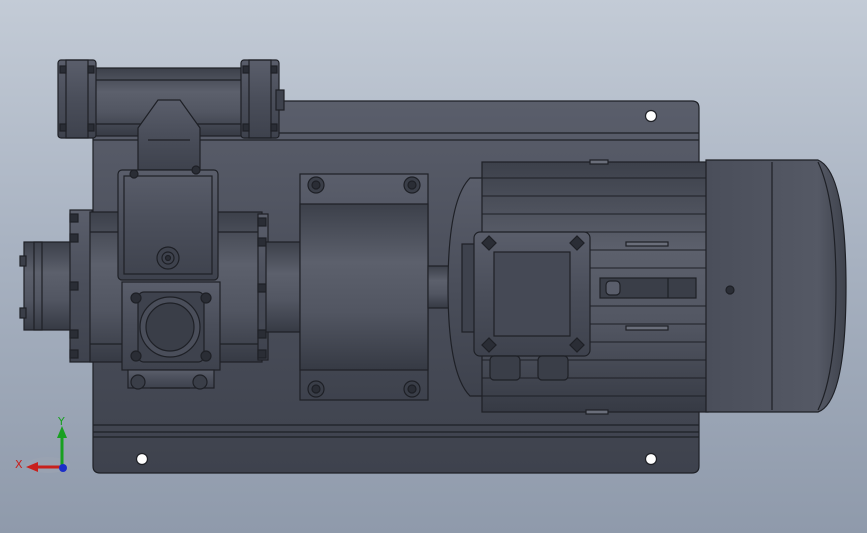 This screenshot has width=867, height=533. I want to click on x-axis-label: X, so click(19, 464).